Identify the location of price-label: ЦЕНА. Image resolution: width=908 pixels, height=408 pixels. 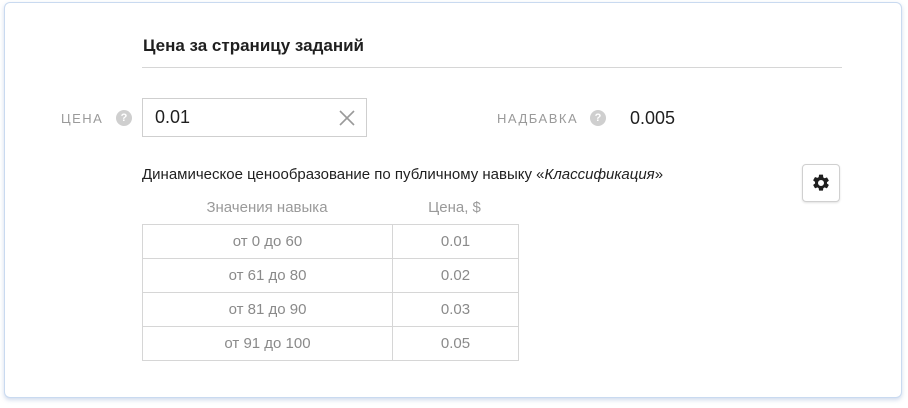
(82, 118).